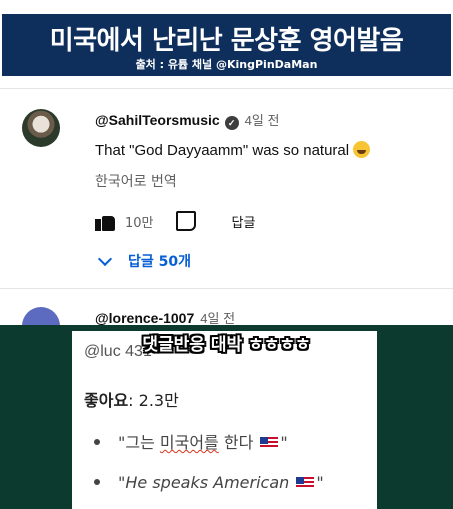 This screenshot has width=453, height=509. What do you see at coordinates (362, 149) in the screenshot?
I see `laughing-emoji-icon` at bounding box center [362, 149].